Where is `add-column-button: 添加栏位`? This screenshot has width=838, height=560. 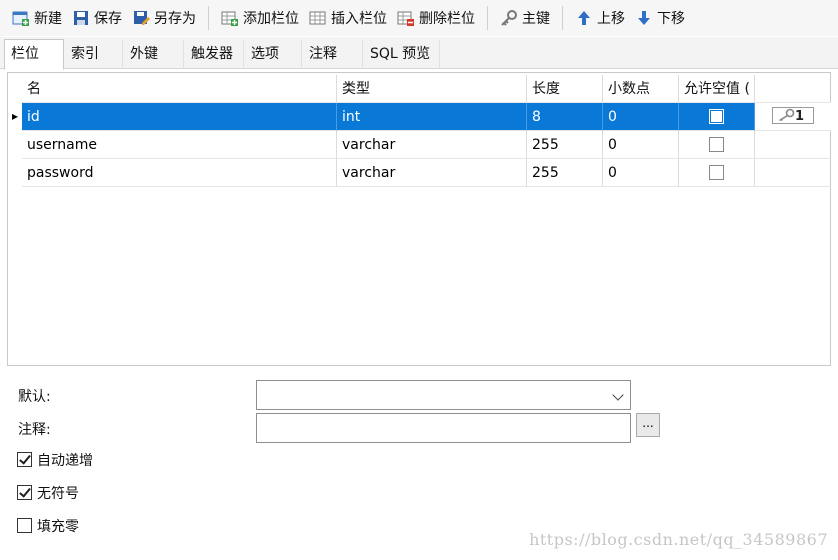 add-column-button: 添加栏位 is located at coordinates (260, 18).